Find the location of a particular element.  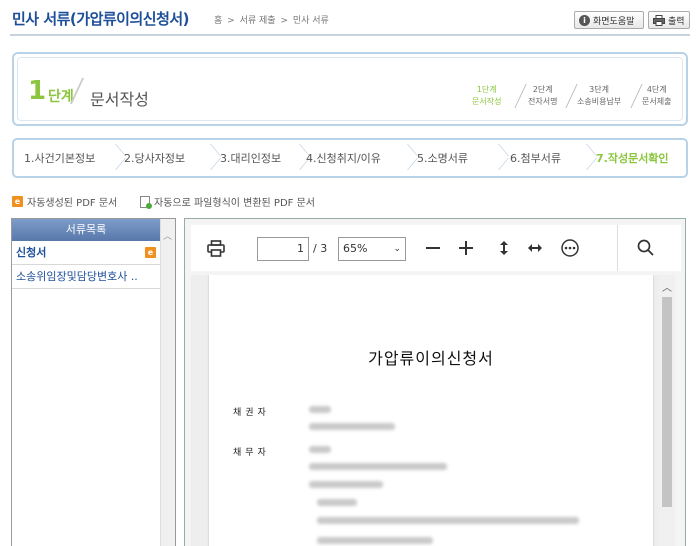

mini-step-sub: 소송비용납부 is located at coordinates (599, 101).